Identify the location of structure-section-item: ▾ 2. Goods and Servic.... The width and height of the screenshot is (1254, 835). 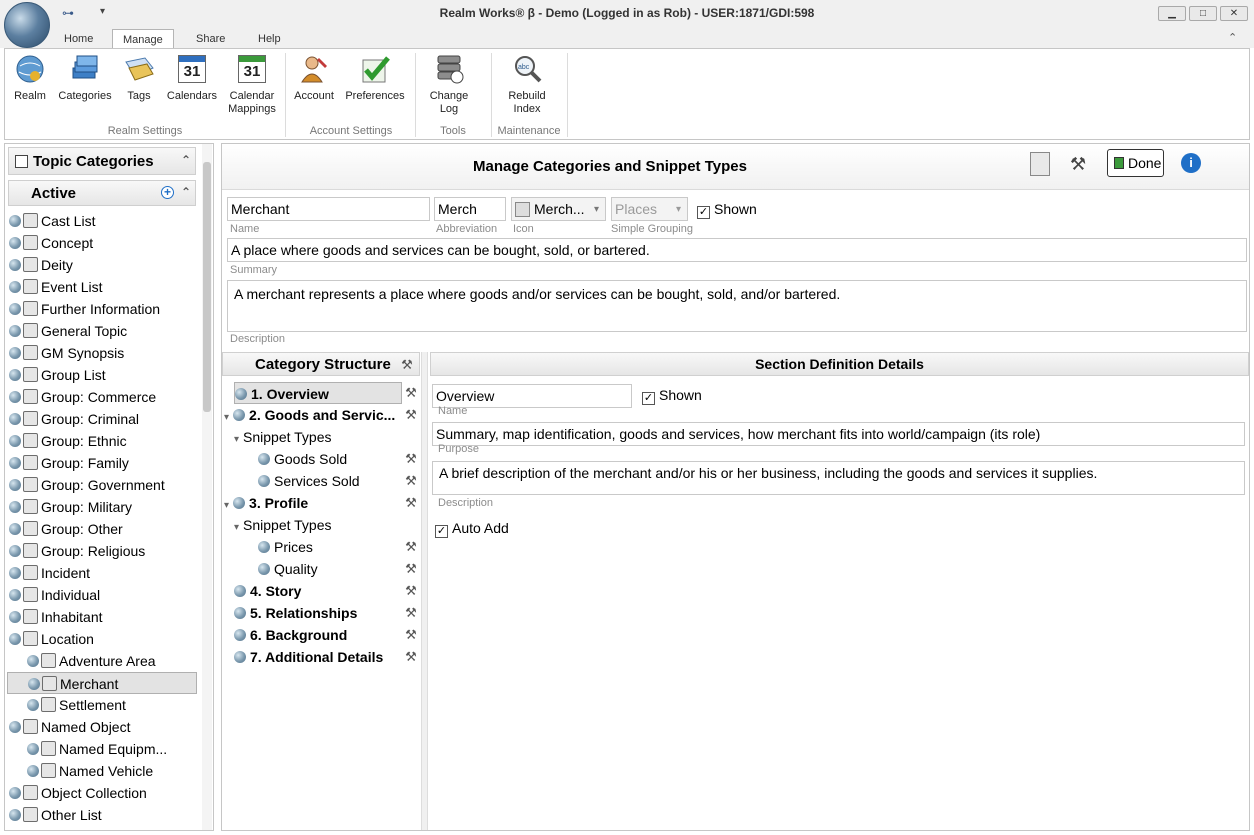
(309, 415).